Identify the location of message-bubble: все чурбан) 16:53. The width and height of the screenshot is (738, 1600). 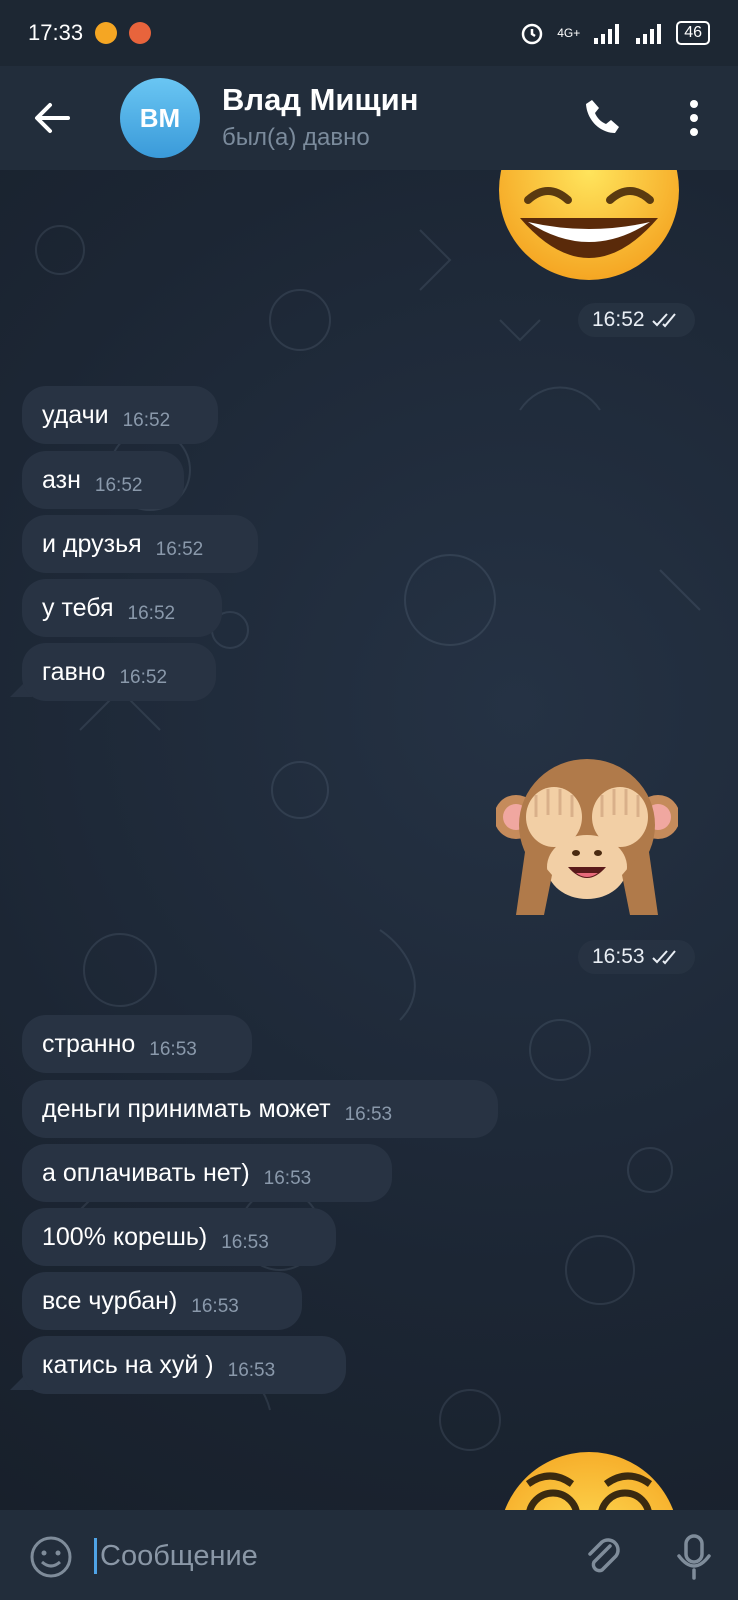
(162, 1301).